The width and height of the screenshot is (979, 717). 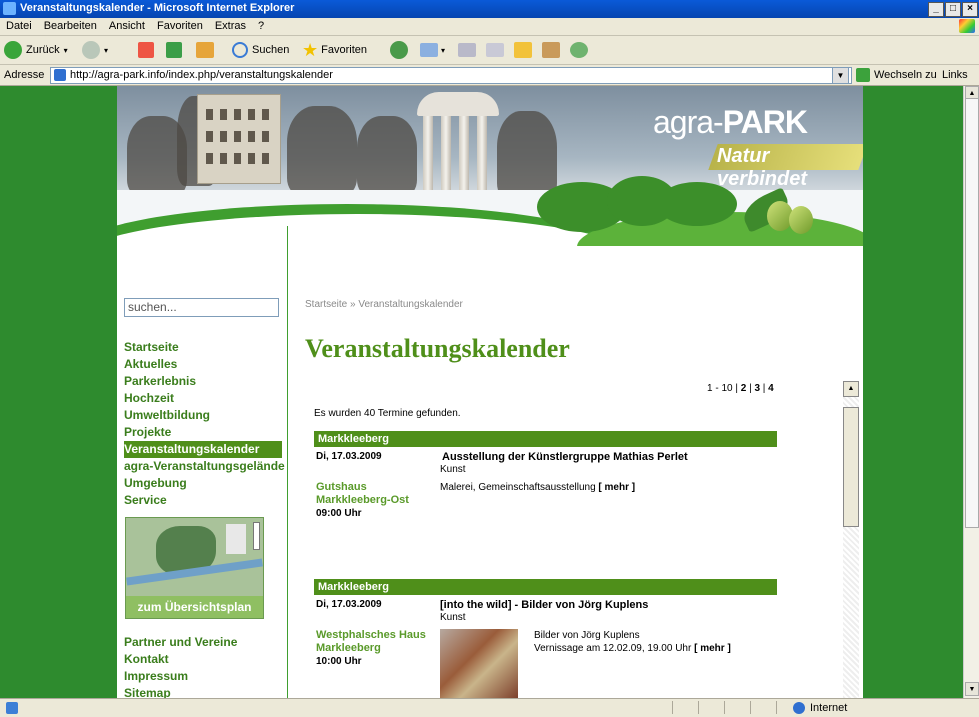 What do you see at coordinates (230, 26) in the screenshot?
I see `menu-extras: Extras` at bounding box center [230, 26].